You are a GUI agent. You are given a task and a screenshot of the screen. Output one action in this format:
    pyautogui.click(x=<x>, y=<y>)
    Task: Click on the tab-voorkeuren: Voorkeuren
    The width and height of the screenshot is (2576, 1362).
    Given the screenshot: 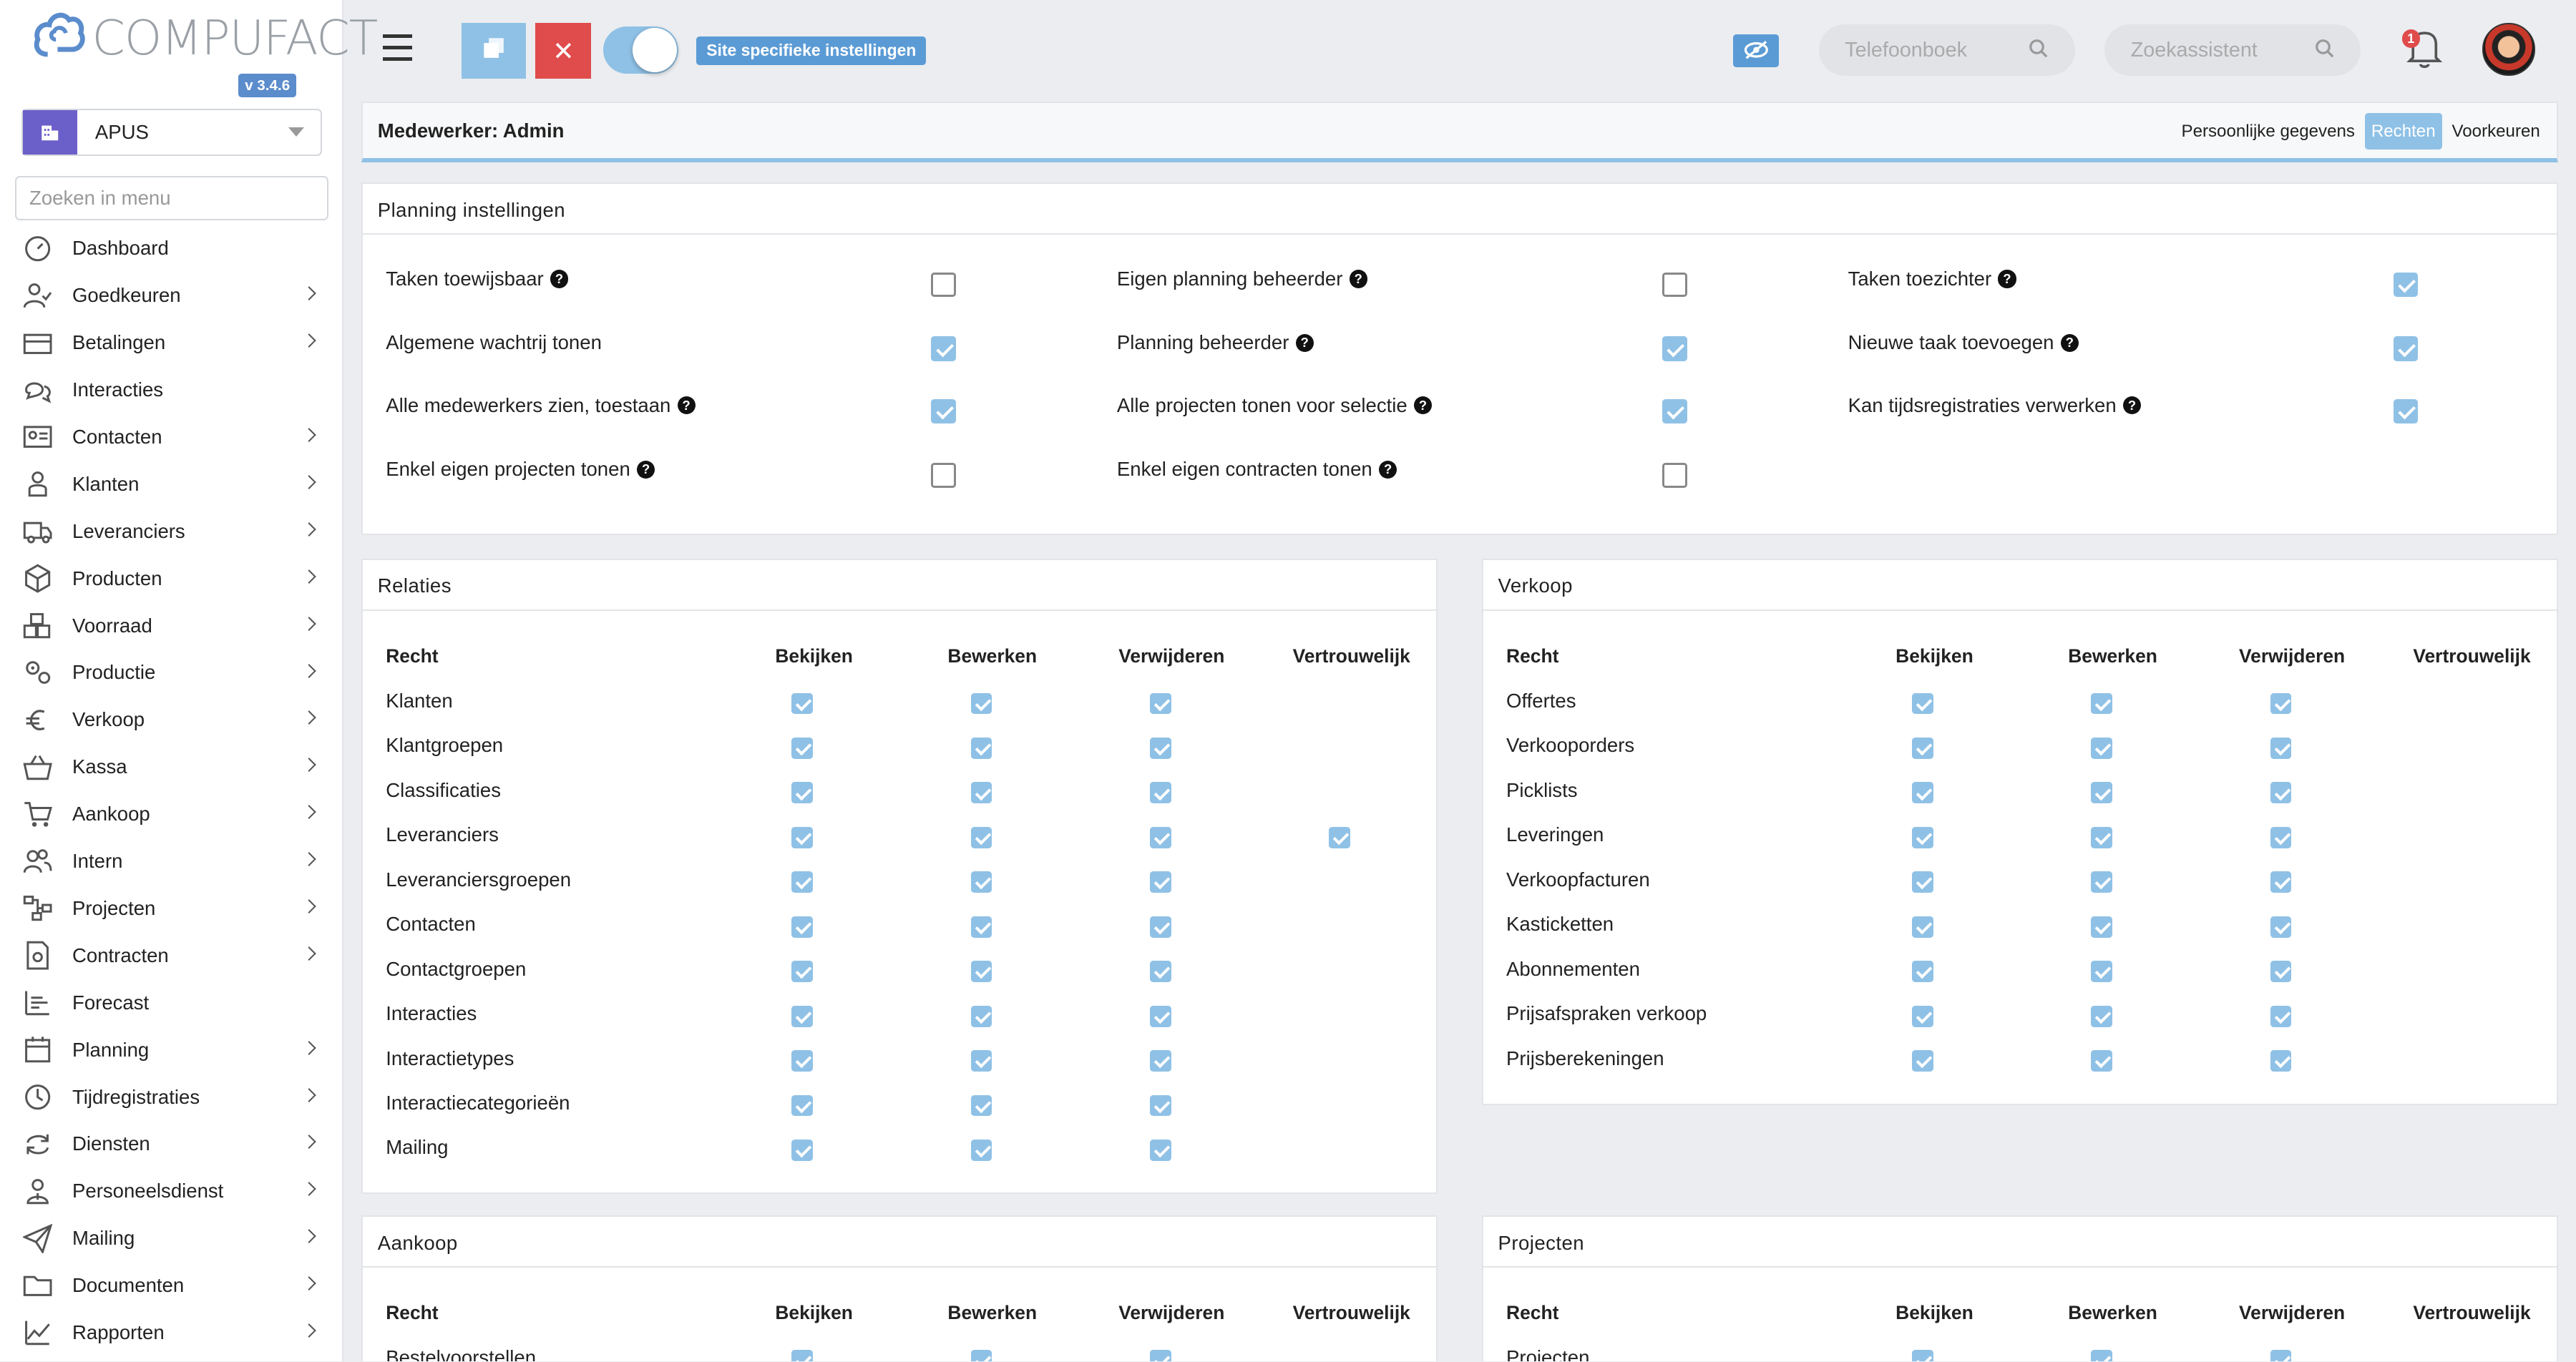 What is the action you would take?
    pyautogui.click(x=2496, y=131)
    